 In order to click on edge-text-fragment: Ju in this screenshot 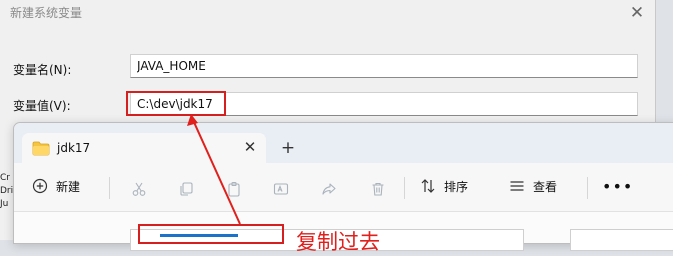, I will do `click(4, 204)`.